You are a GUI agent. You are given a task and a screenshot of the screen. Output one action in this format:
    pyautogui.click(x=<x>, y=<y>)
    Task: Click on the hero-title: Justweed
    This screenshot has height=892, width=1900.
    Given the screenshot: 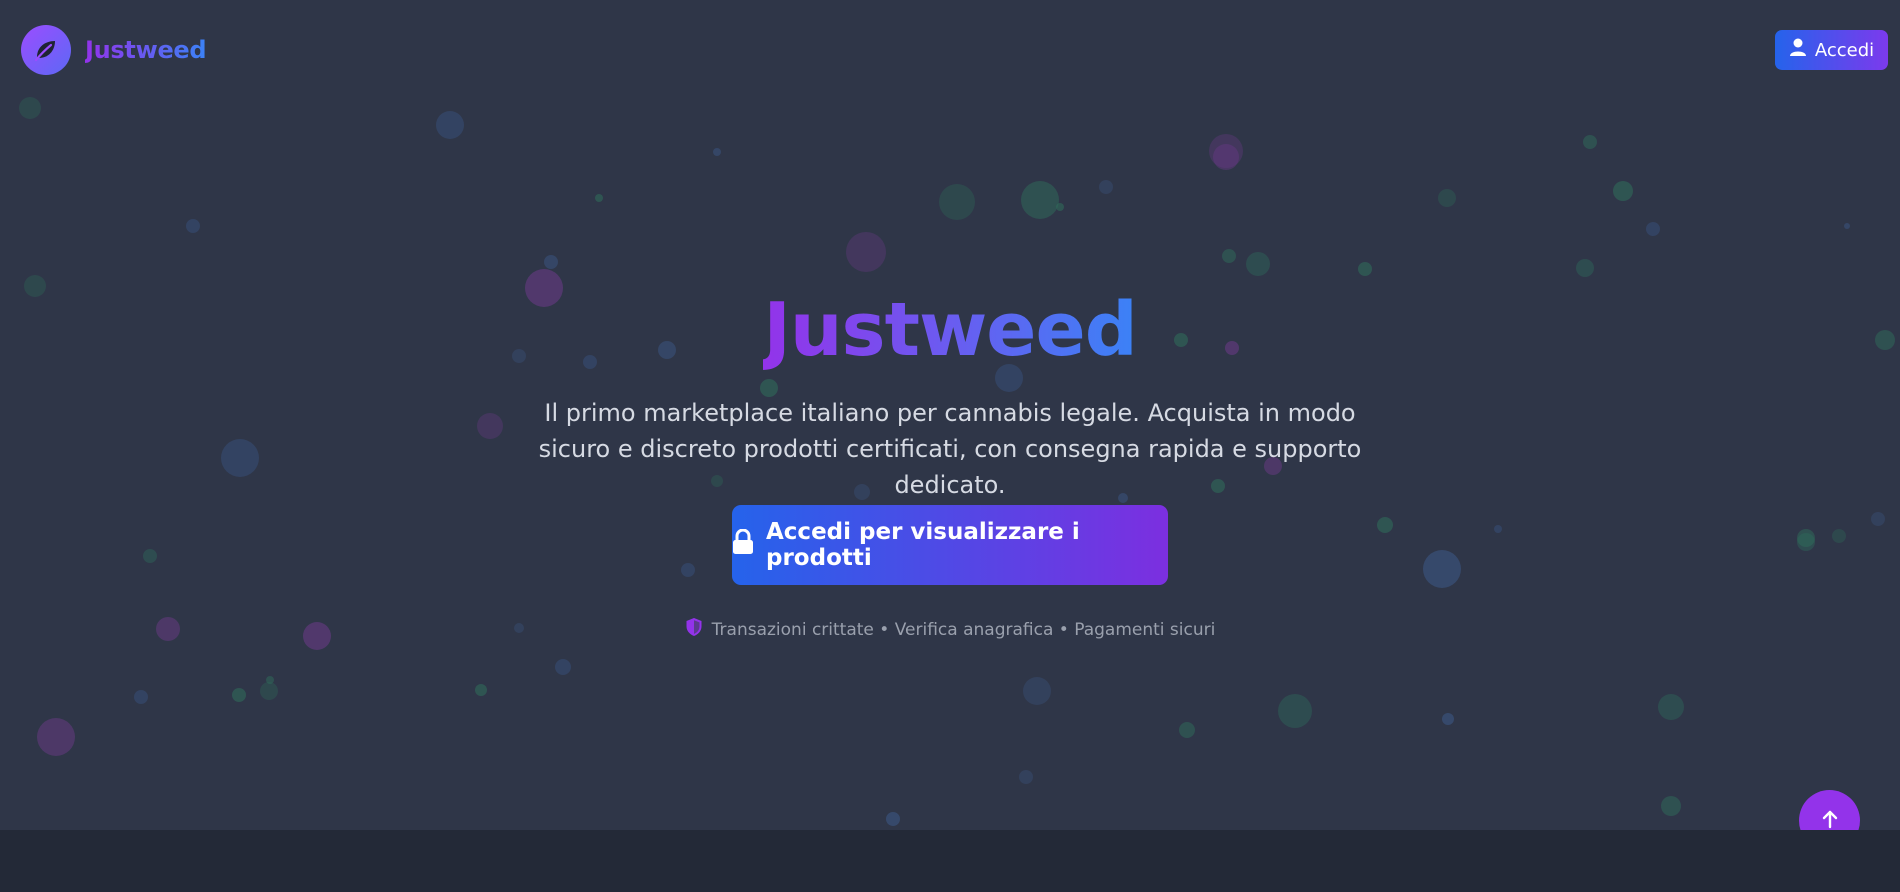 What is the action you would take?
    pyautogui.click(x=950, y=330)
    